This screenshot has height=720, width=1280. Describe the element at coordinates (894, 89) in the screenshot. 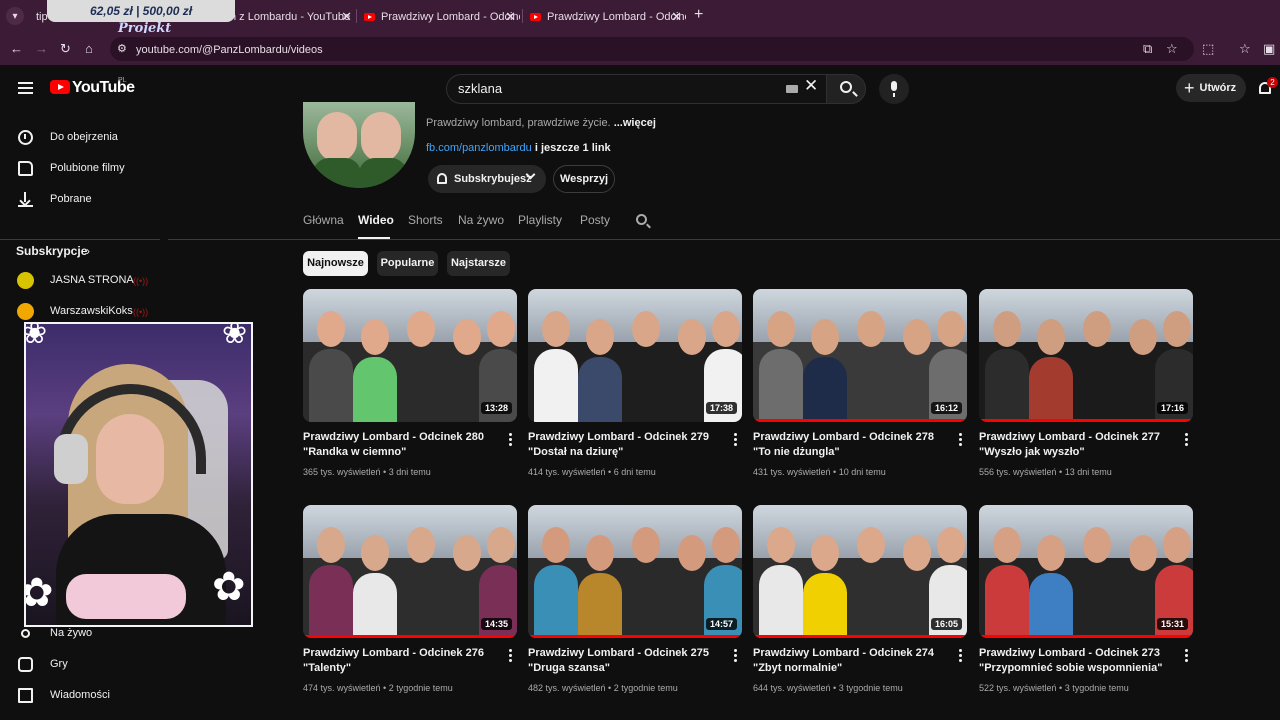

I see `voice-search-button` at that location.